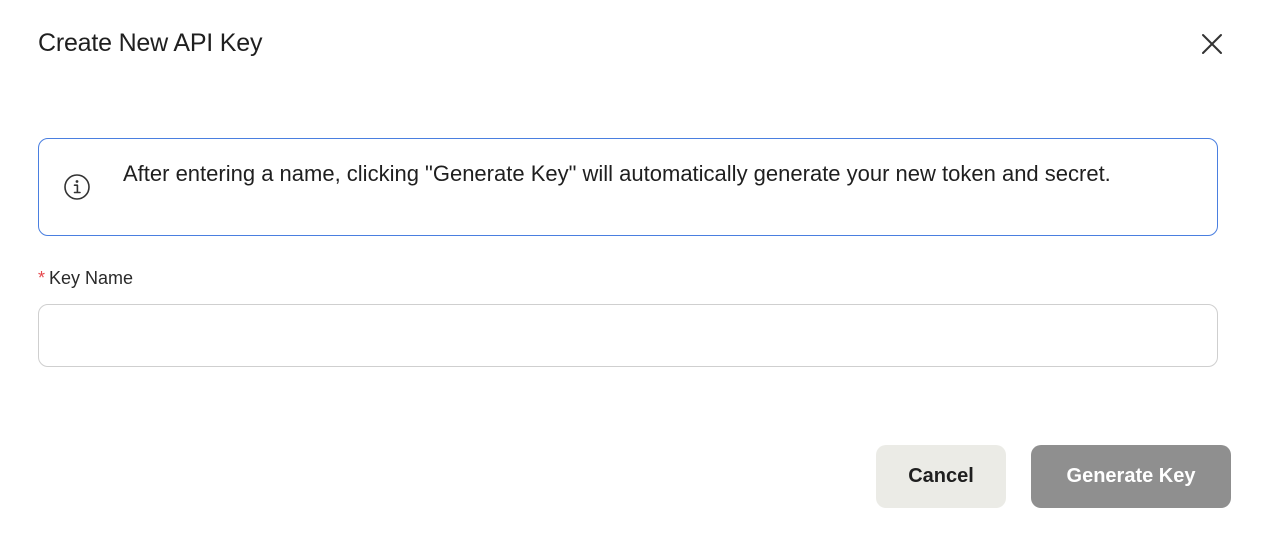 The image size is (1282, 554). I want to click on generate-key-button: Generate Key, so click(1131, 476).